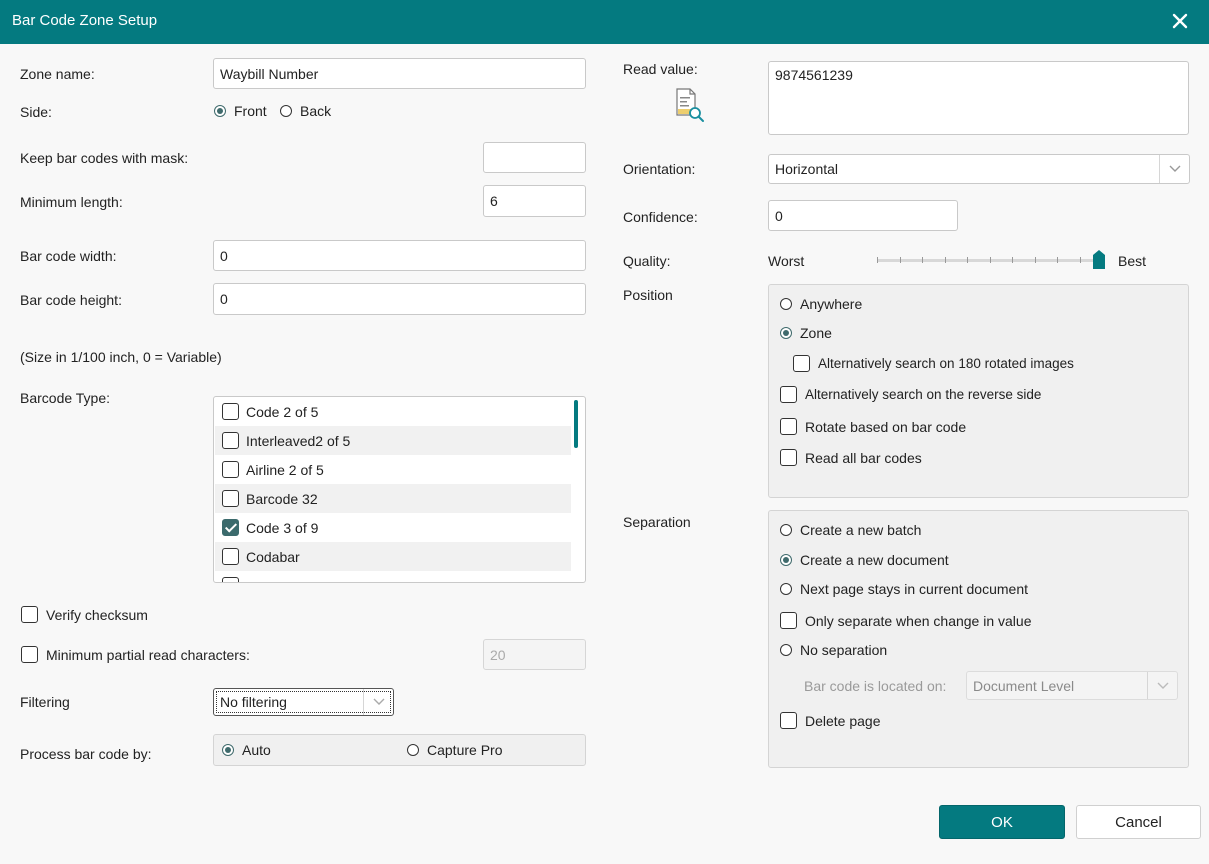  What do you see at coordinates (282, 411) in the screenshot?
I see `list-item-label: Code 2 of 5` at bounding box center [282, 411].